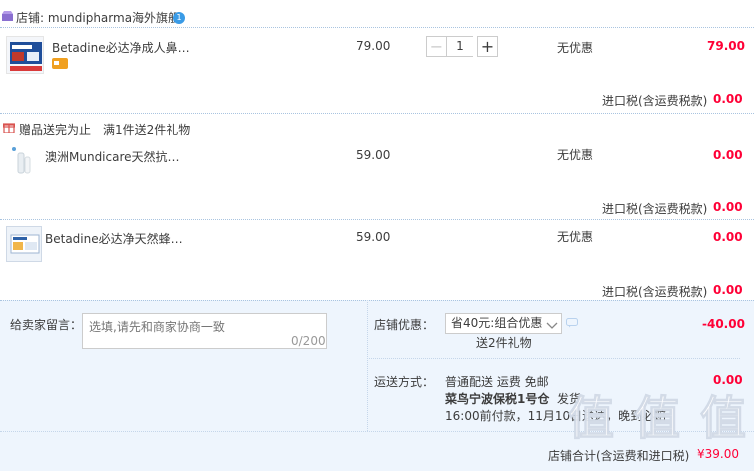 The image size is (754, 471). What do you see at coordinates (728, 155) in the screenshot?
I see `item-2-subtotal: 0.00` at bounding box center [728, 155].